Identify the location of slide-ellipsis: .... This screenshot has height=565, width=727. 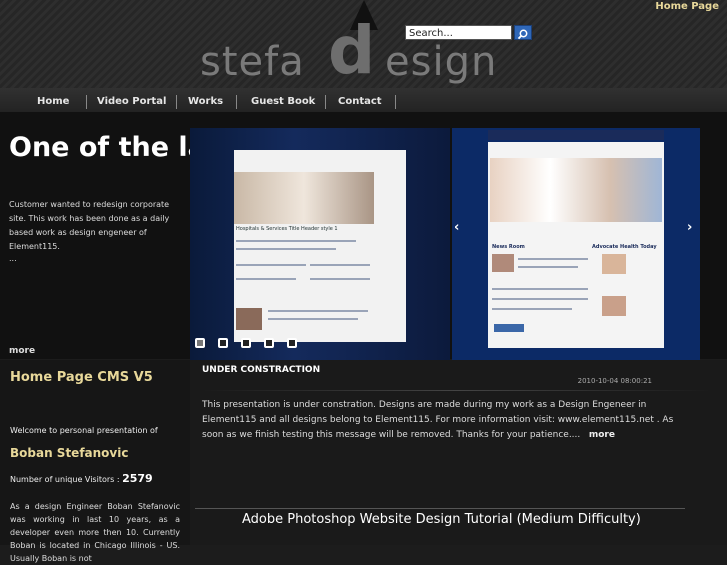
(13, 258).